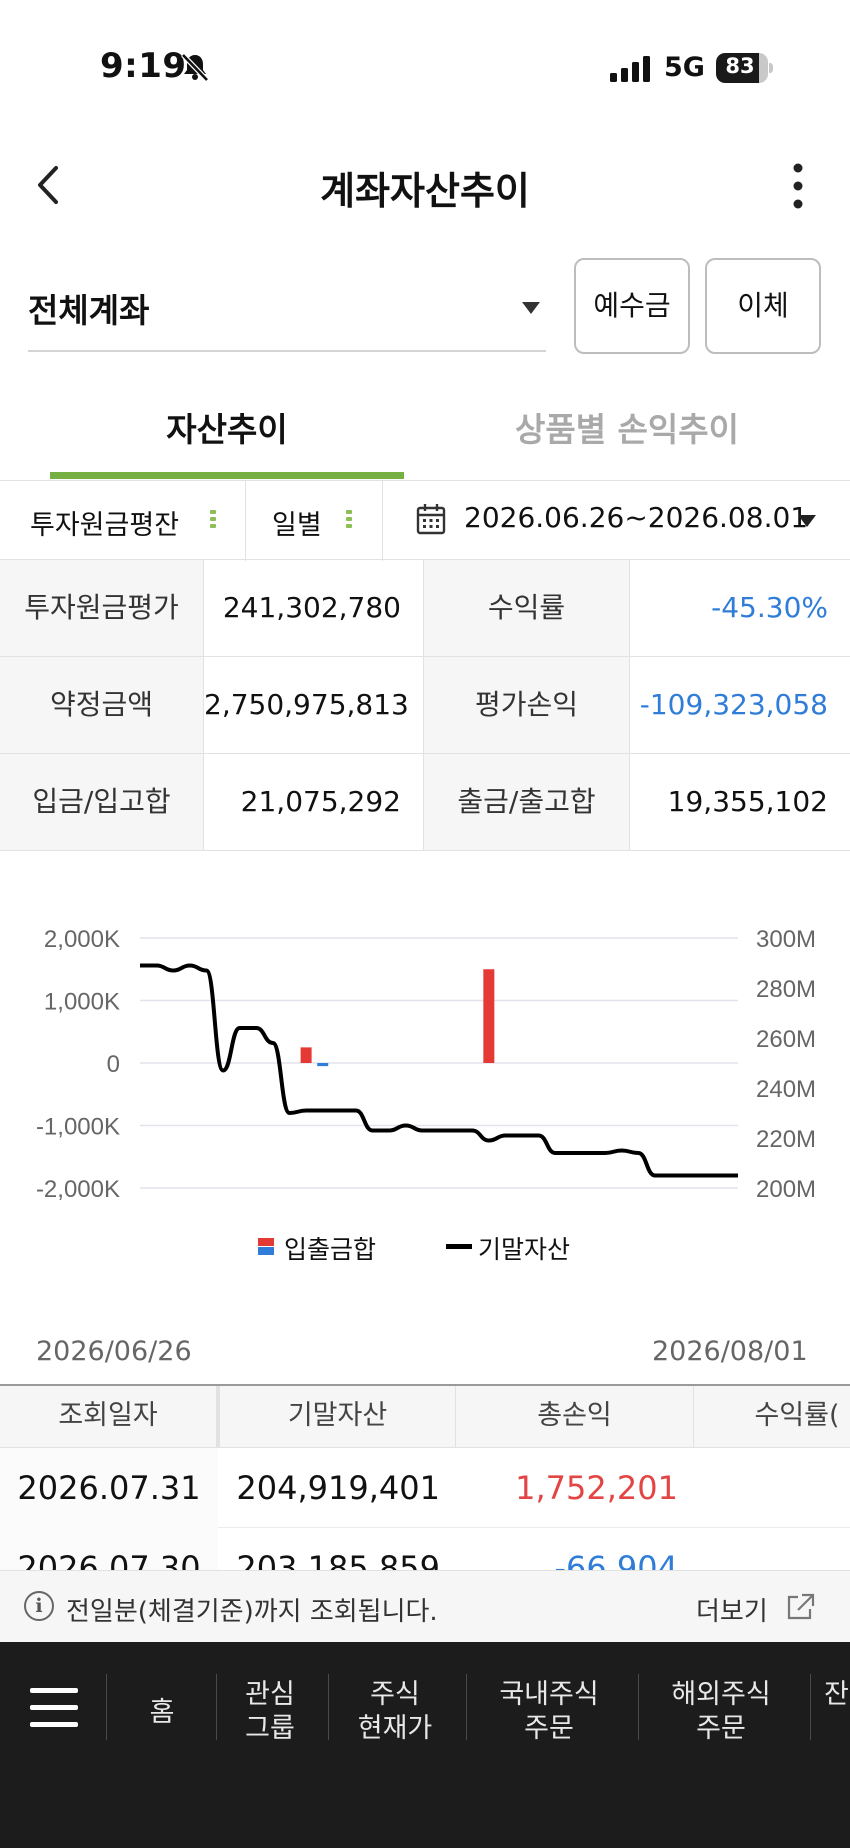 This screenshot has width=850, height=1848. Describe the element at coordinates (270, 1712) in the screenshot. I see `nav-watch-group: 관심 그룹` at that location.